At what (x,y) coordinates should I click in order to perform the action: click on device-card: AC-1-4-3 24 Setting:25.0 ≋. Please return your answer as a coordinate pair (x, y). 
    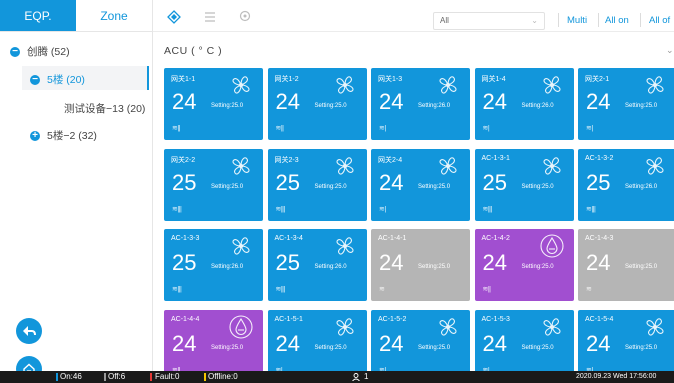
    Looking at the image, I should click on (626, 265).